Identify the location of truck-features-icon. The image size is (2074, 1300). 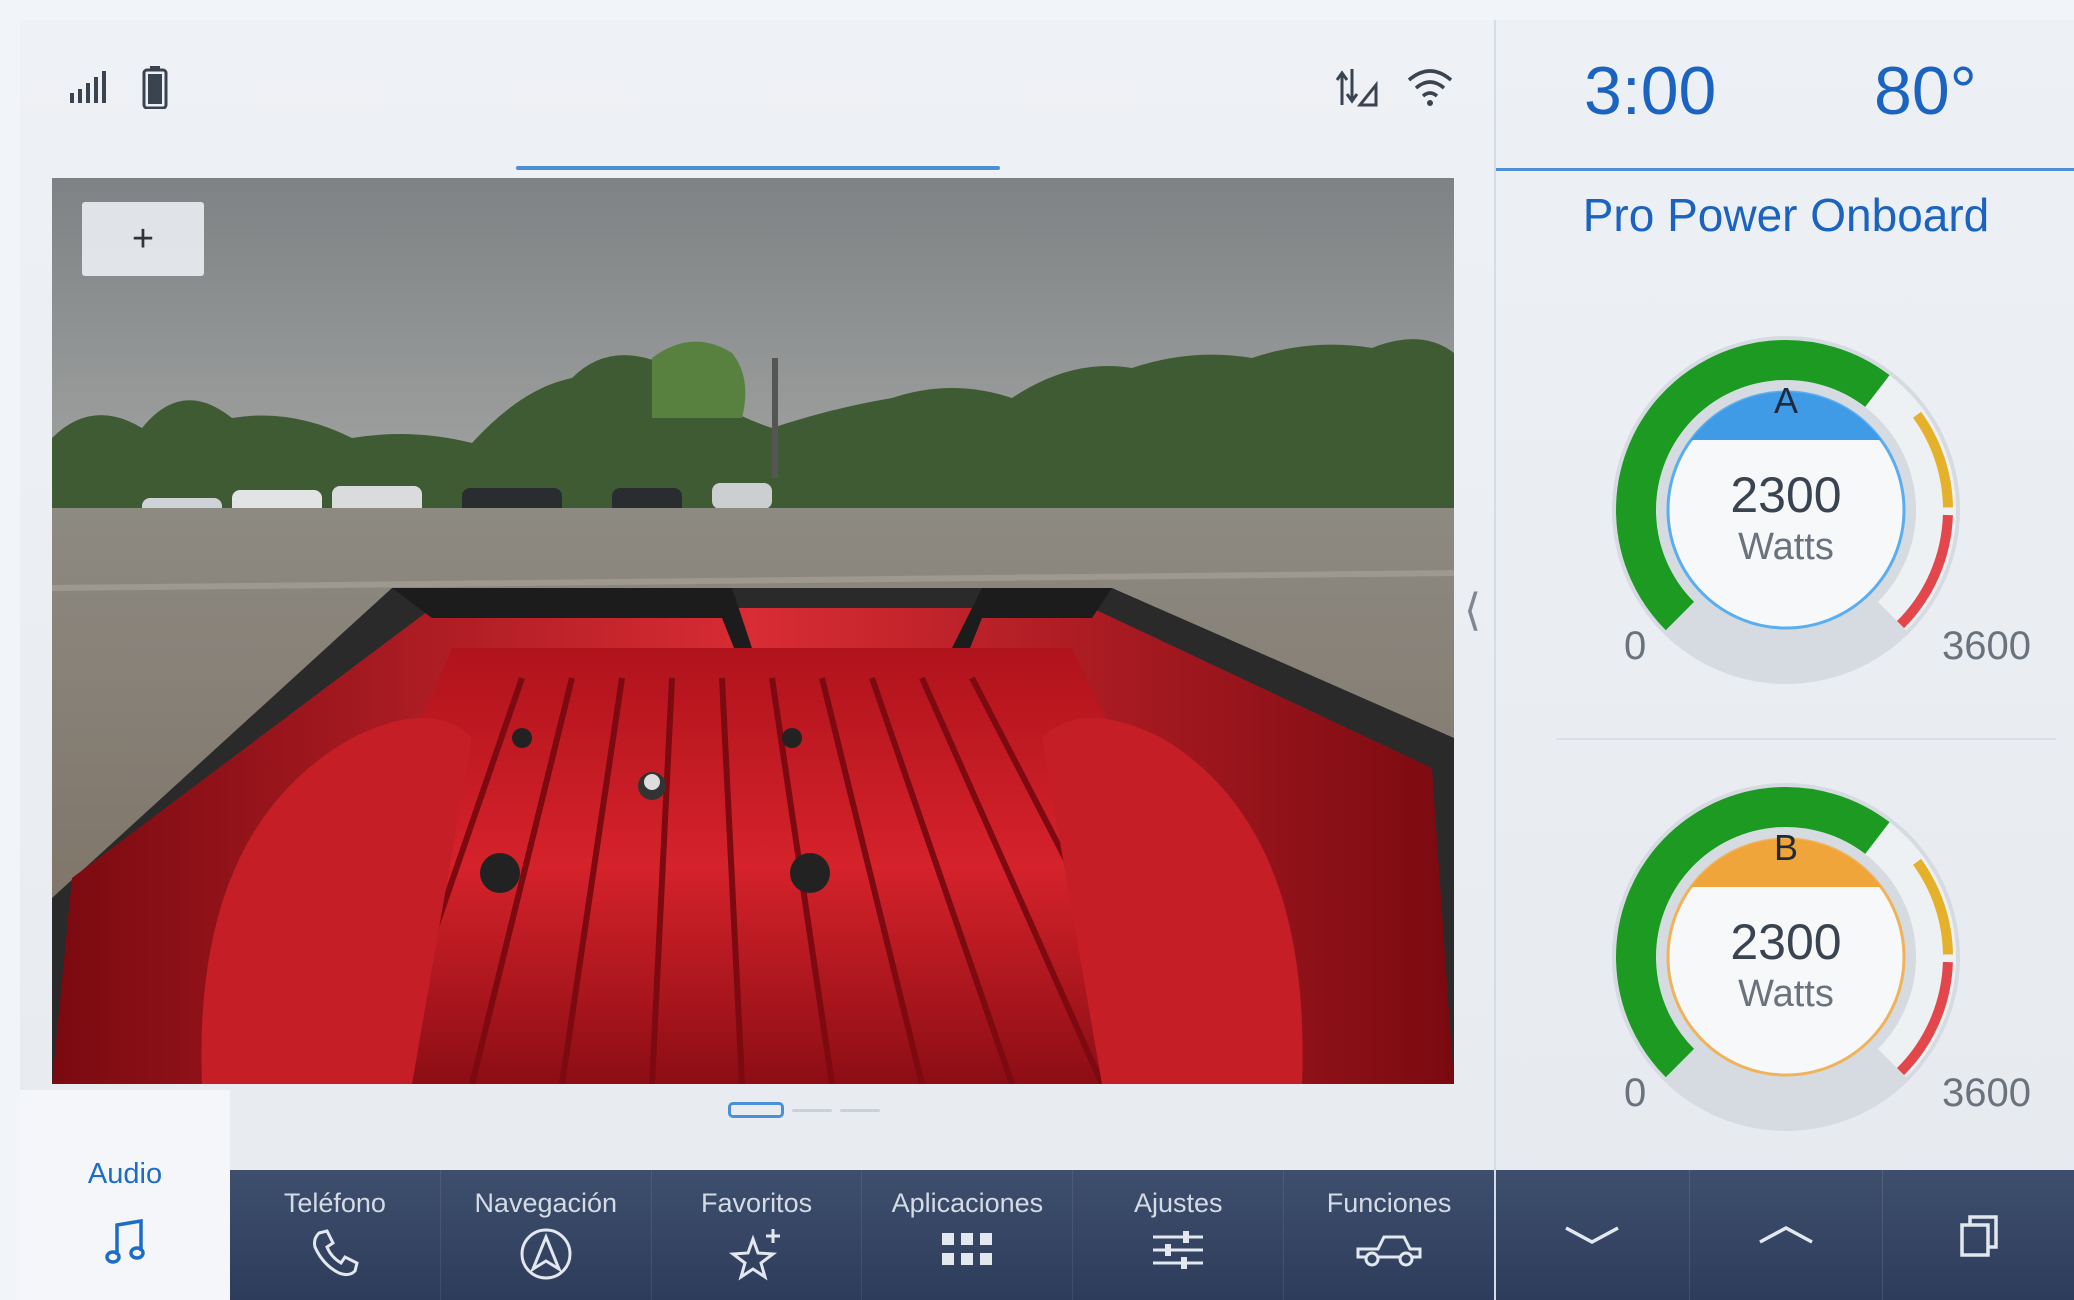
(1389, 1250).